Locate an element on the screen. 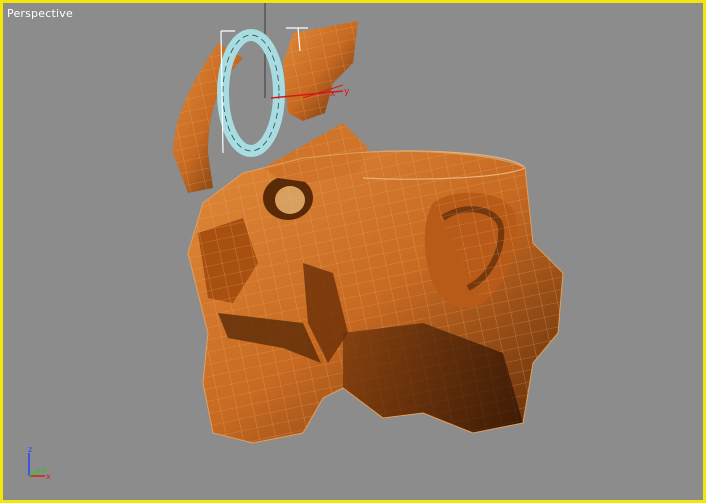 The image size is (706, 503). axis-y-label: y is located at coordinates (44, 469).